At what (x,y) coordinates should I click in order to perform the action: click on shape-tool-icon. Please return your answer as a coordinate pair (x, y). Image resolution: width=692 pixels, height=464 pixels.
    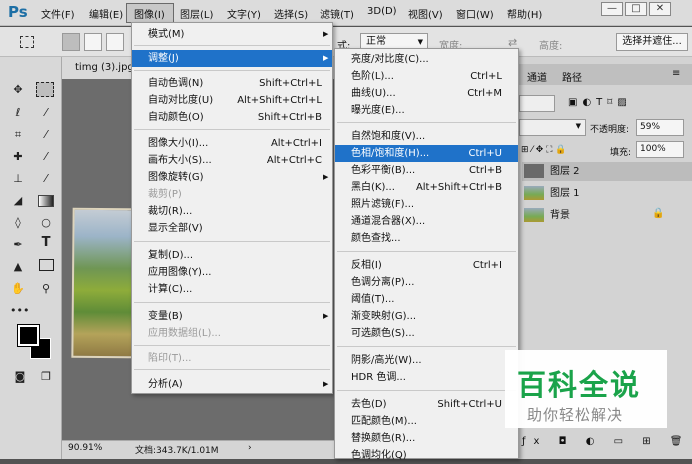
    Looking at the image, I should click on (46, 265).